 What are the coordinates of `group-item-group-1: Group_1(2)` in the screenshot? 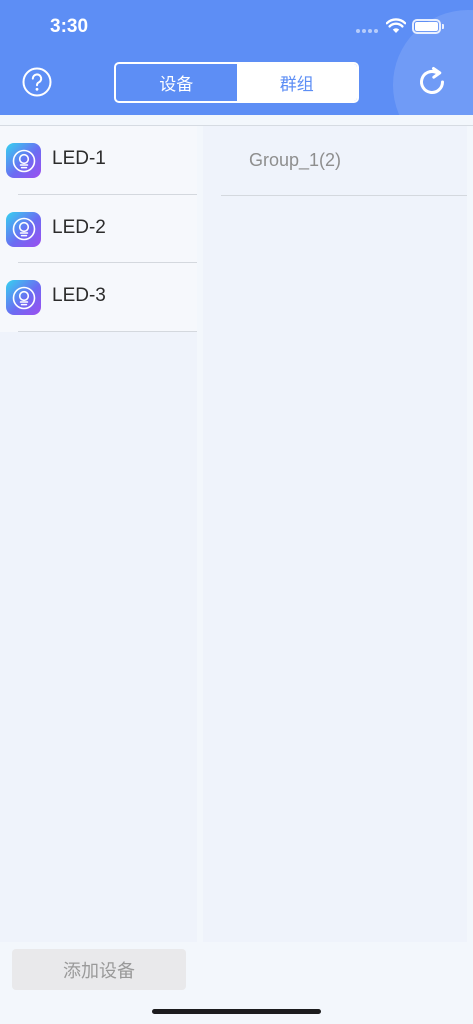 It's located at (335, 161).